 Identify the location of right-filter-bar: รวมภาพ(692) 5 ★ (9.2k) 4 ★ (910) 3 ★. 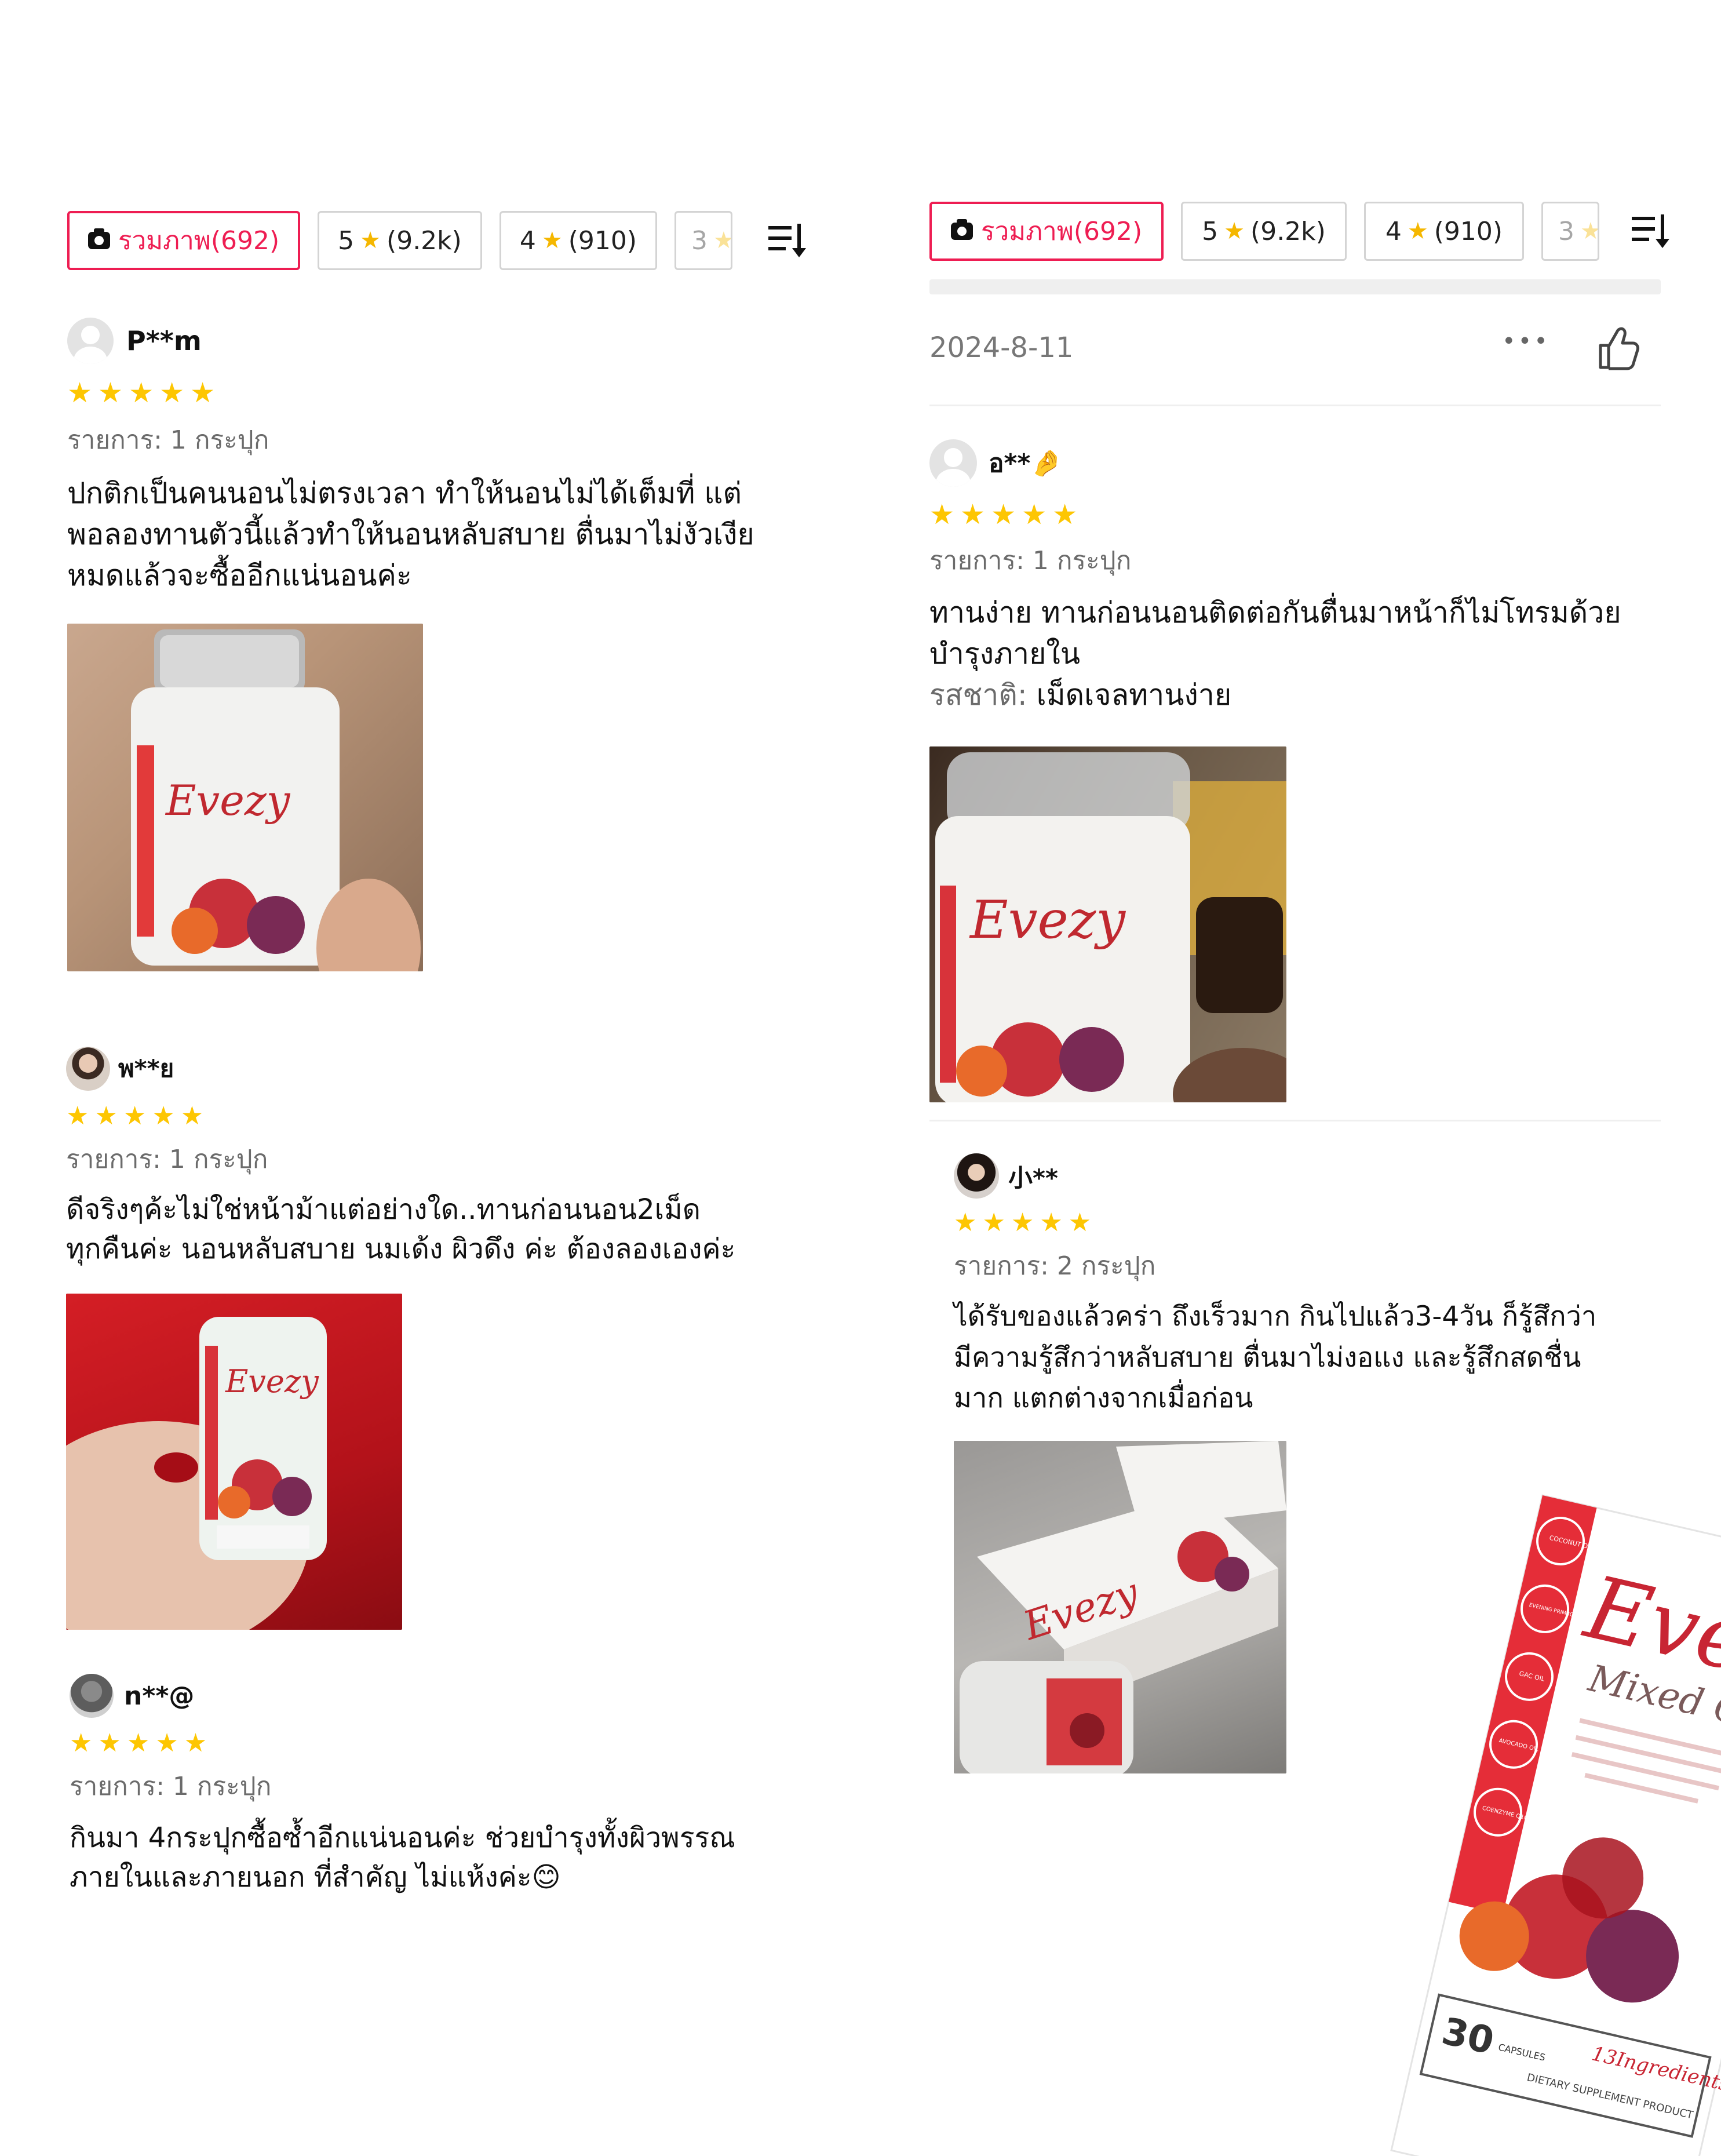
(1273, 232).